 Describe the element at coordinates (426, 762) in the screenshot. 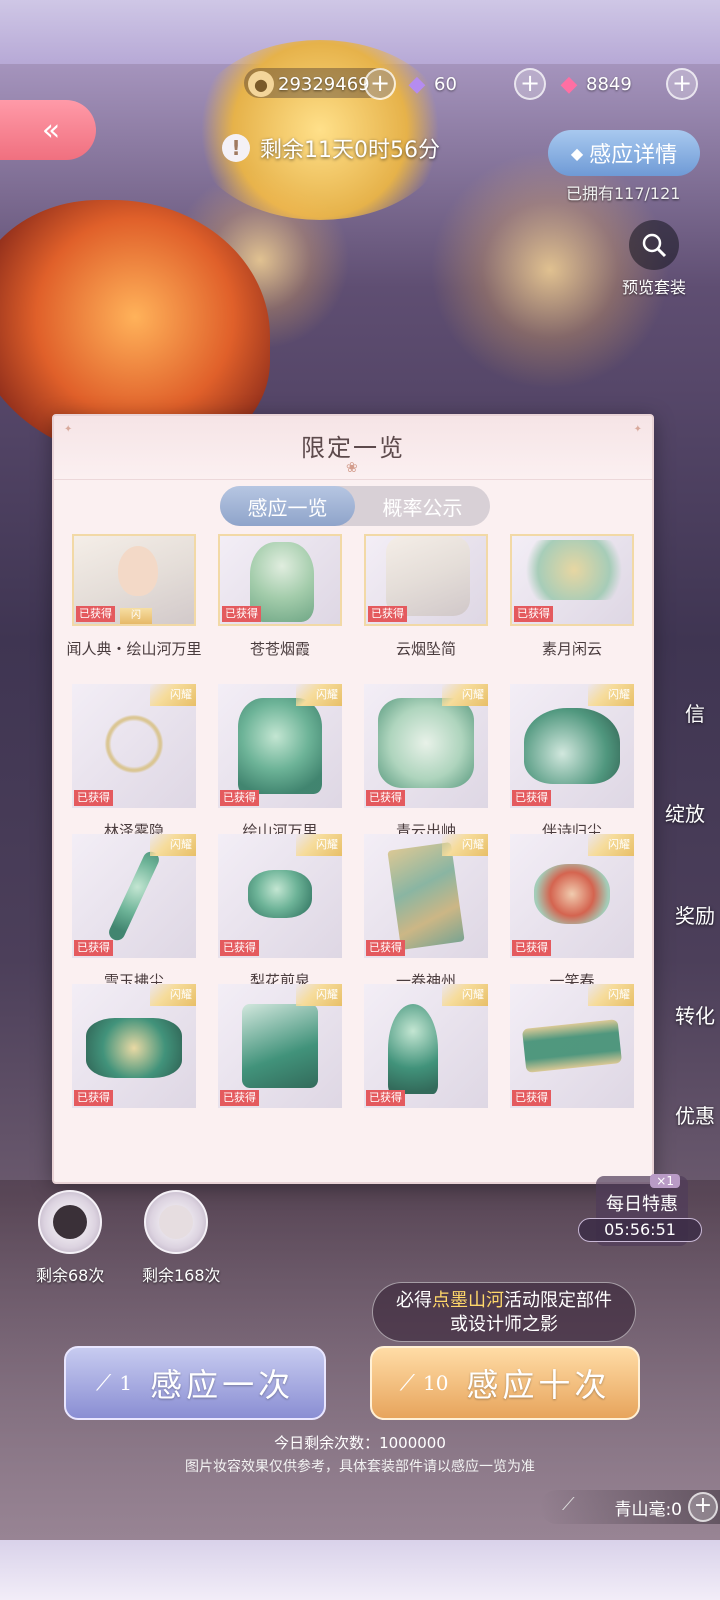

I see `item-card: 闪耀 已获得 青云出岫` at that location.